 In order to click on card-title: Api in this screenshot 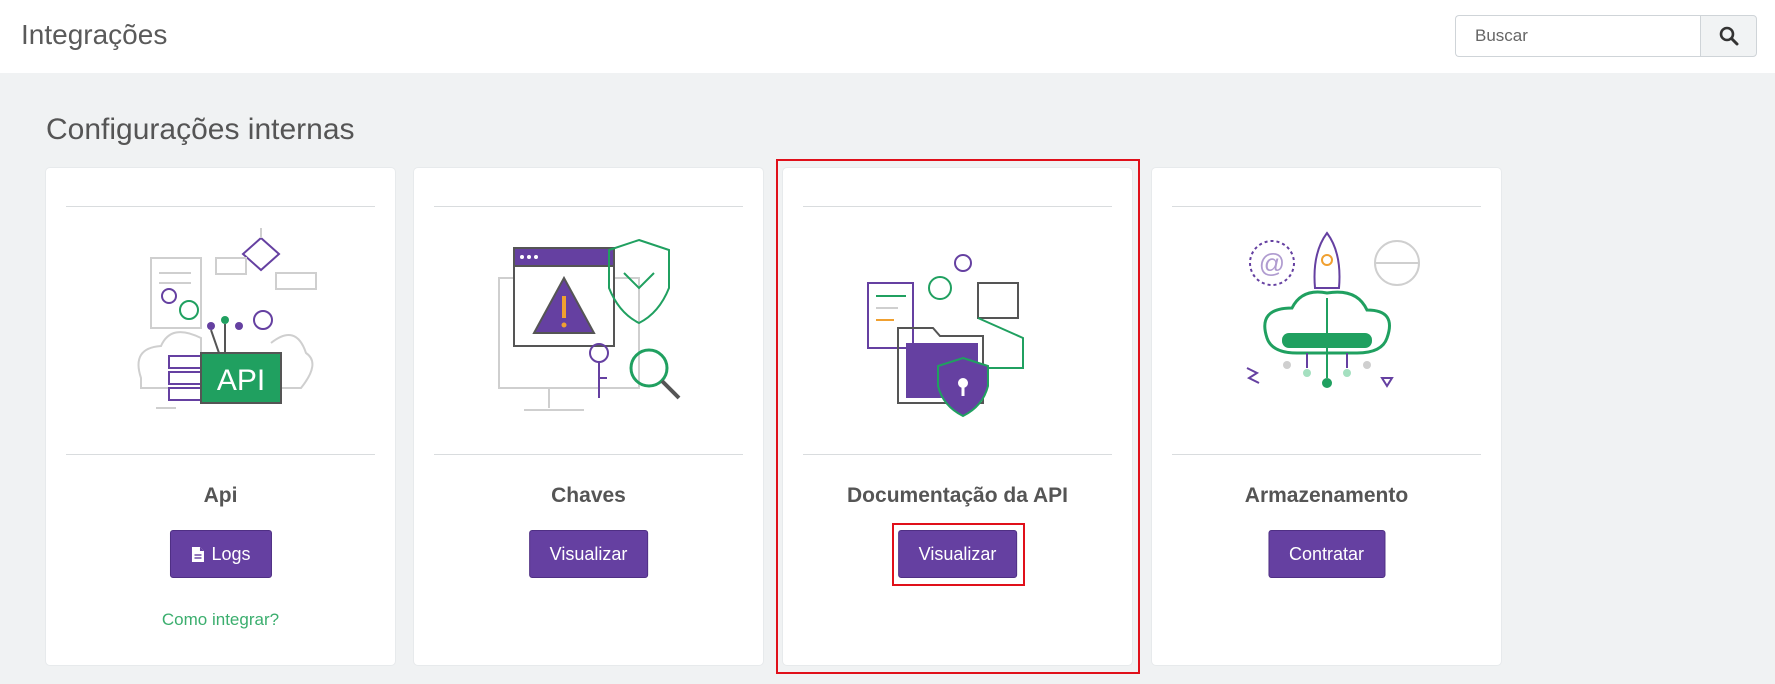, I will do `click(220, 495)`.